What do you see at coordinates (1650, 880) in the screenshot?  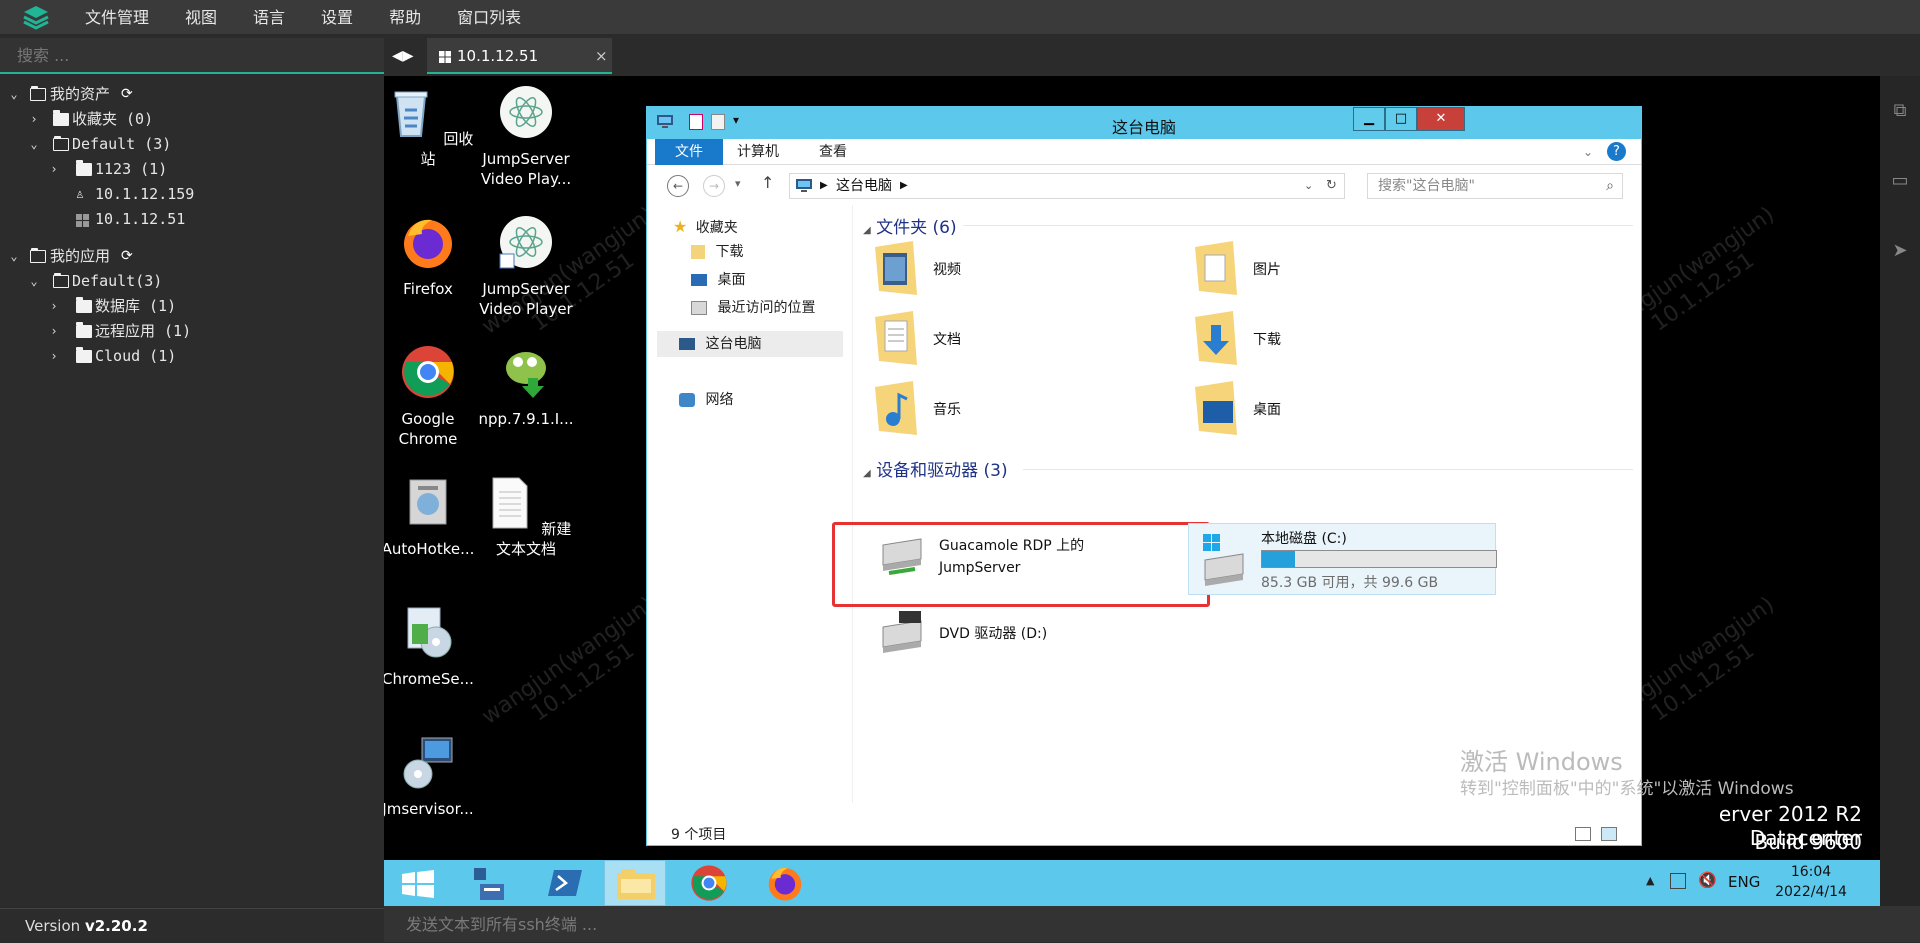 I see `show-hidden-icons: ▲` at bounding box center [1650, 880].